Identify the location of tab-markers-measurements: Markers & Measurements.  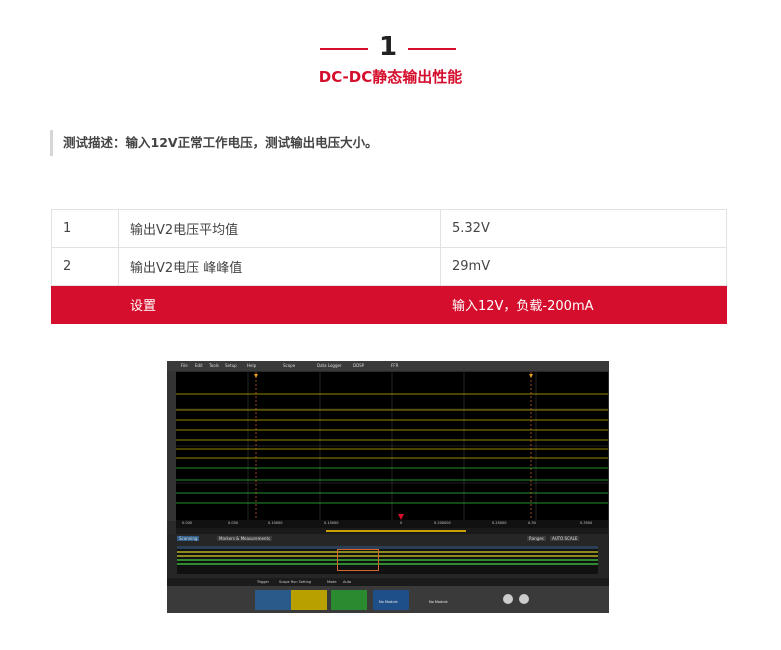
(245, 538).